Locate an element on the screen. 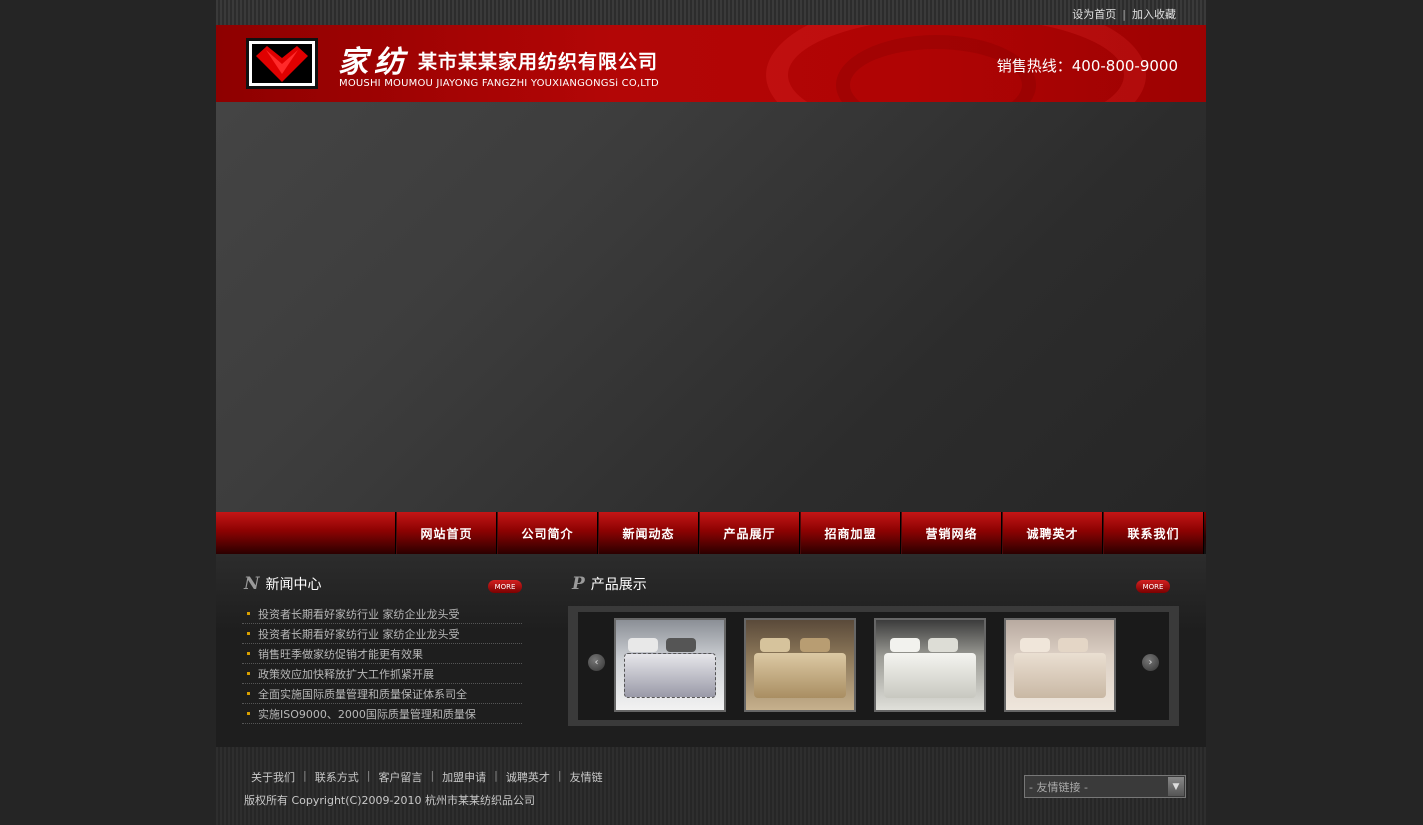  footer-link-jobs: 诚聘英才 is located at coordinates (528, 777).